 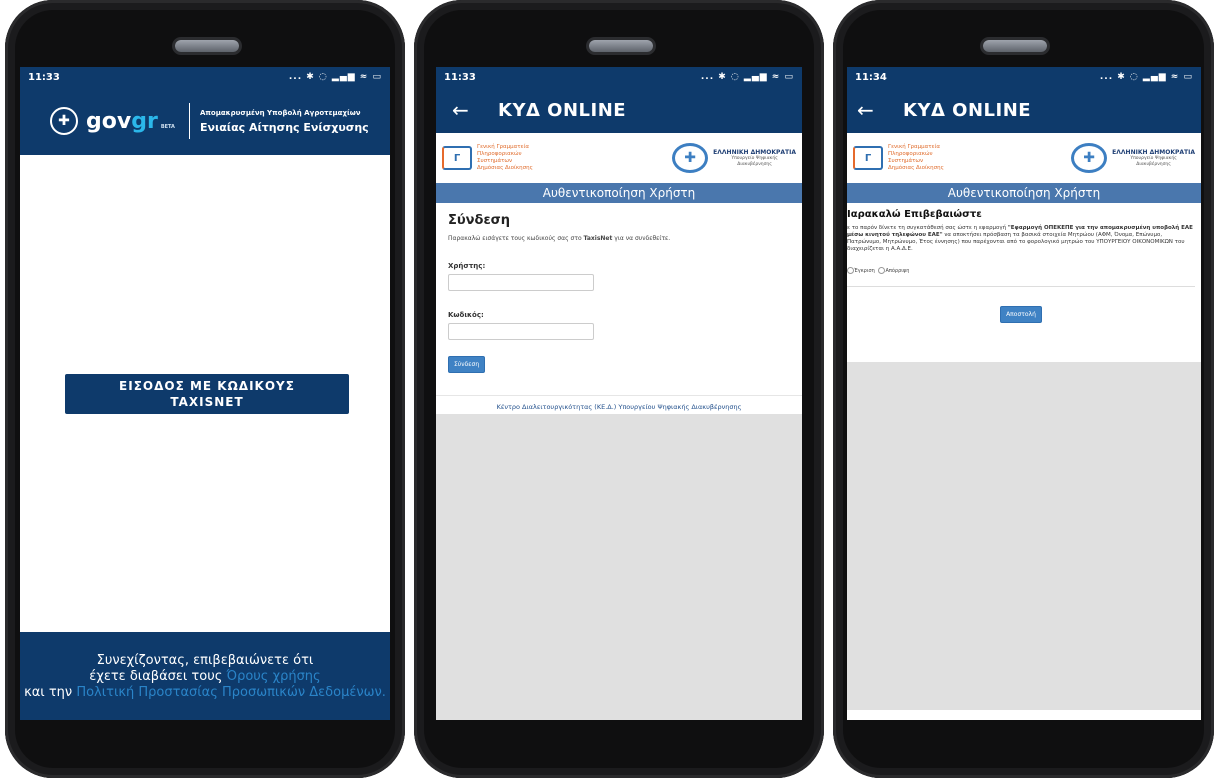 I want to click on consent-radio-group: Έγκριση Απόρριψη, so click(x=1021, y=277).